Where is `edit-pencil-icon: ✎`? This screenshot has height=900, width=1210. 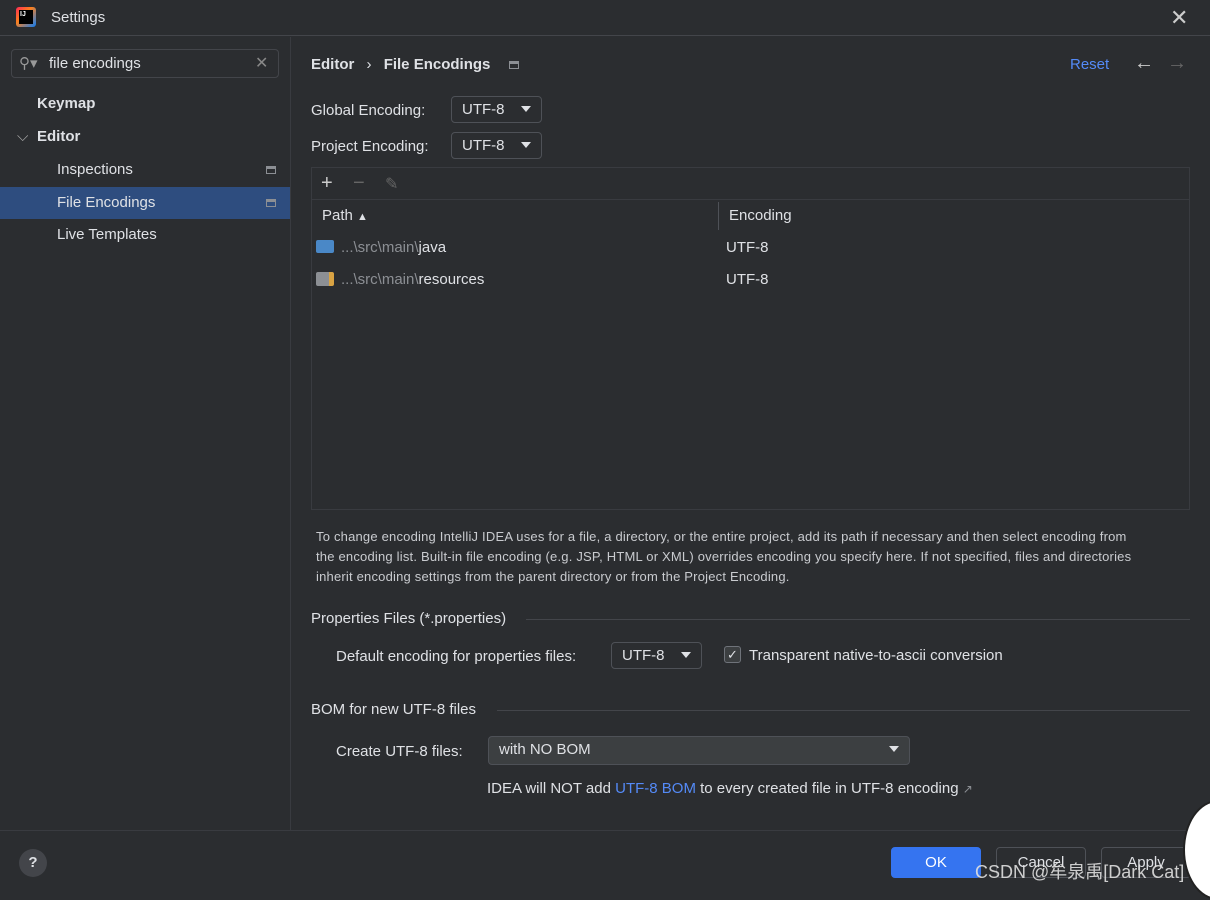 edit-pencil-icon: ✎ is located at coordinates (391, 184).